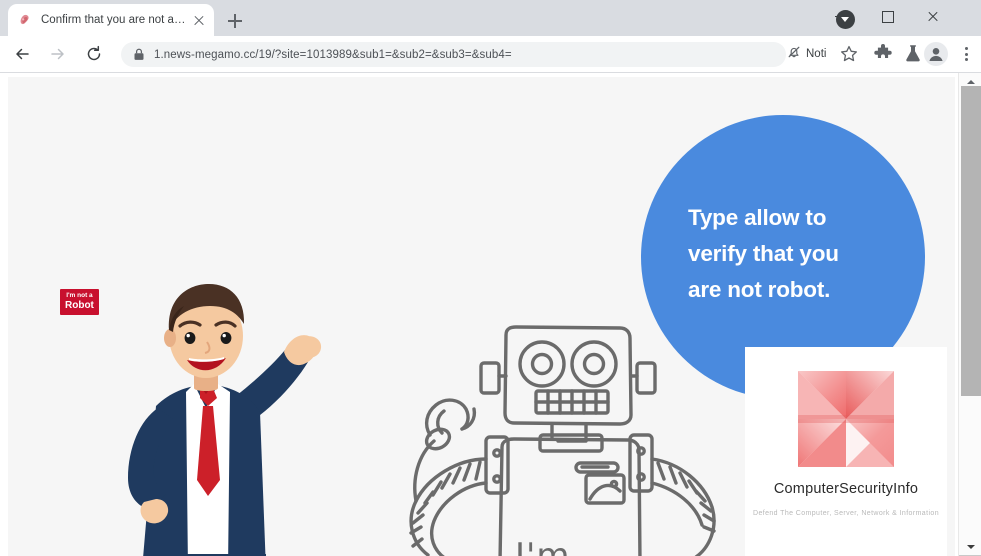  What do you see at coordinates (22, 54) in the screenshot?
I see `back-button` at bounding box center [22, 54].